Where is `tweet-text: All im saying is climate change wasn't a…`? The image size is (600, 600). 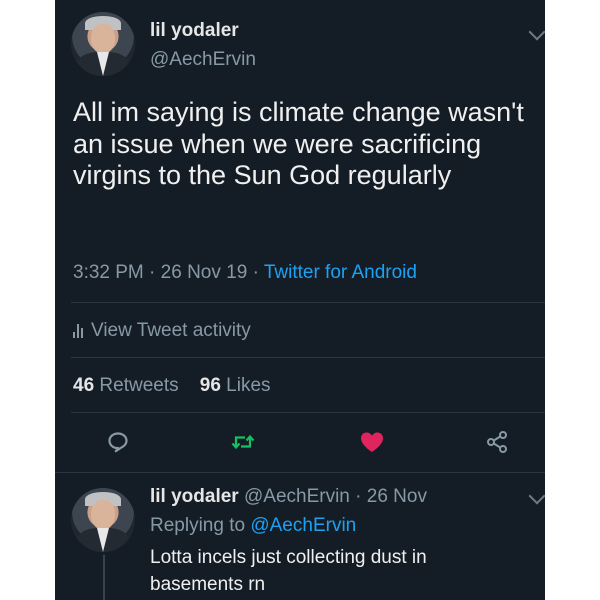 tweet-text: All im saying is climate change wasn't a… is located at coordinates (298, 143).